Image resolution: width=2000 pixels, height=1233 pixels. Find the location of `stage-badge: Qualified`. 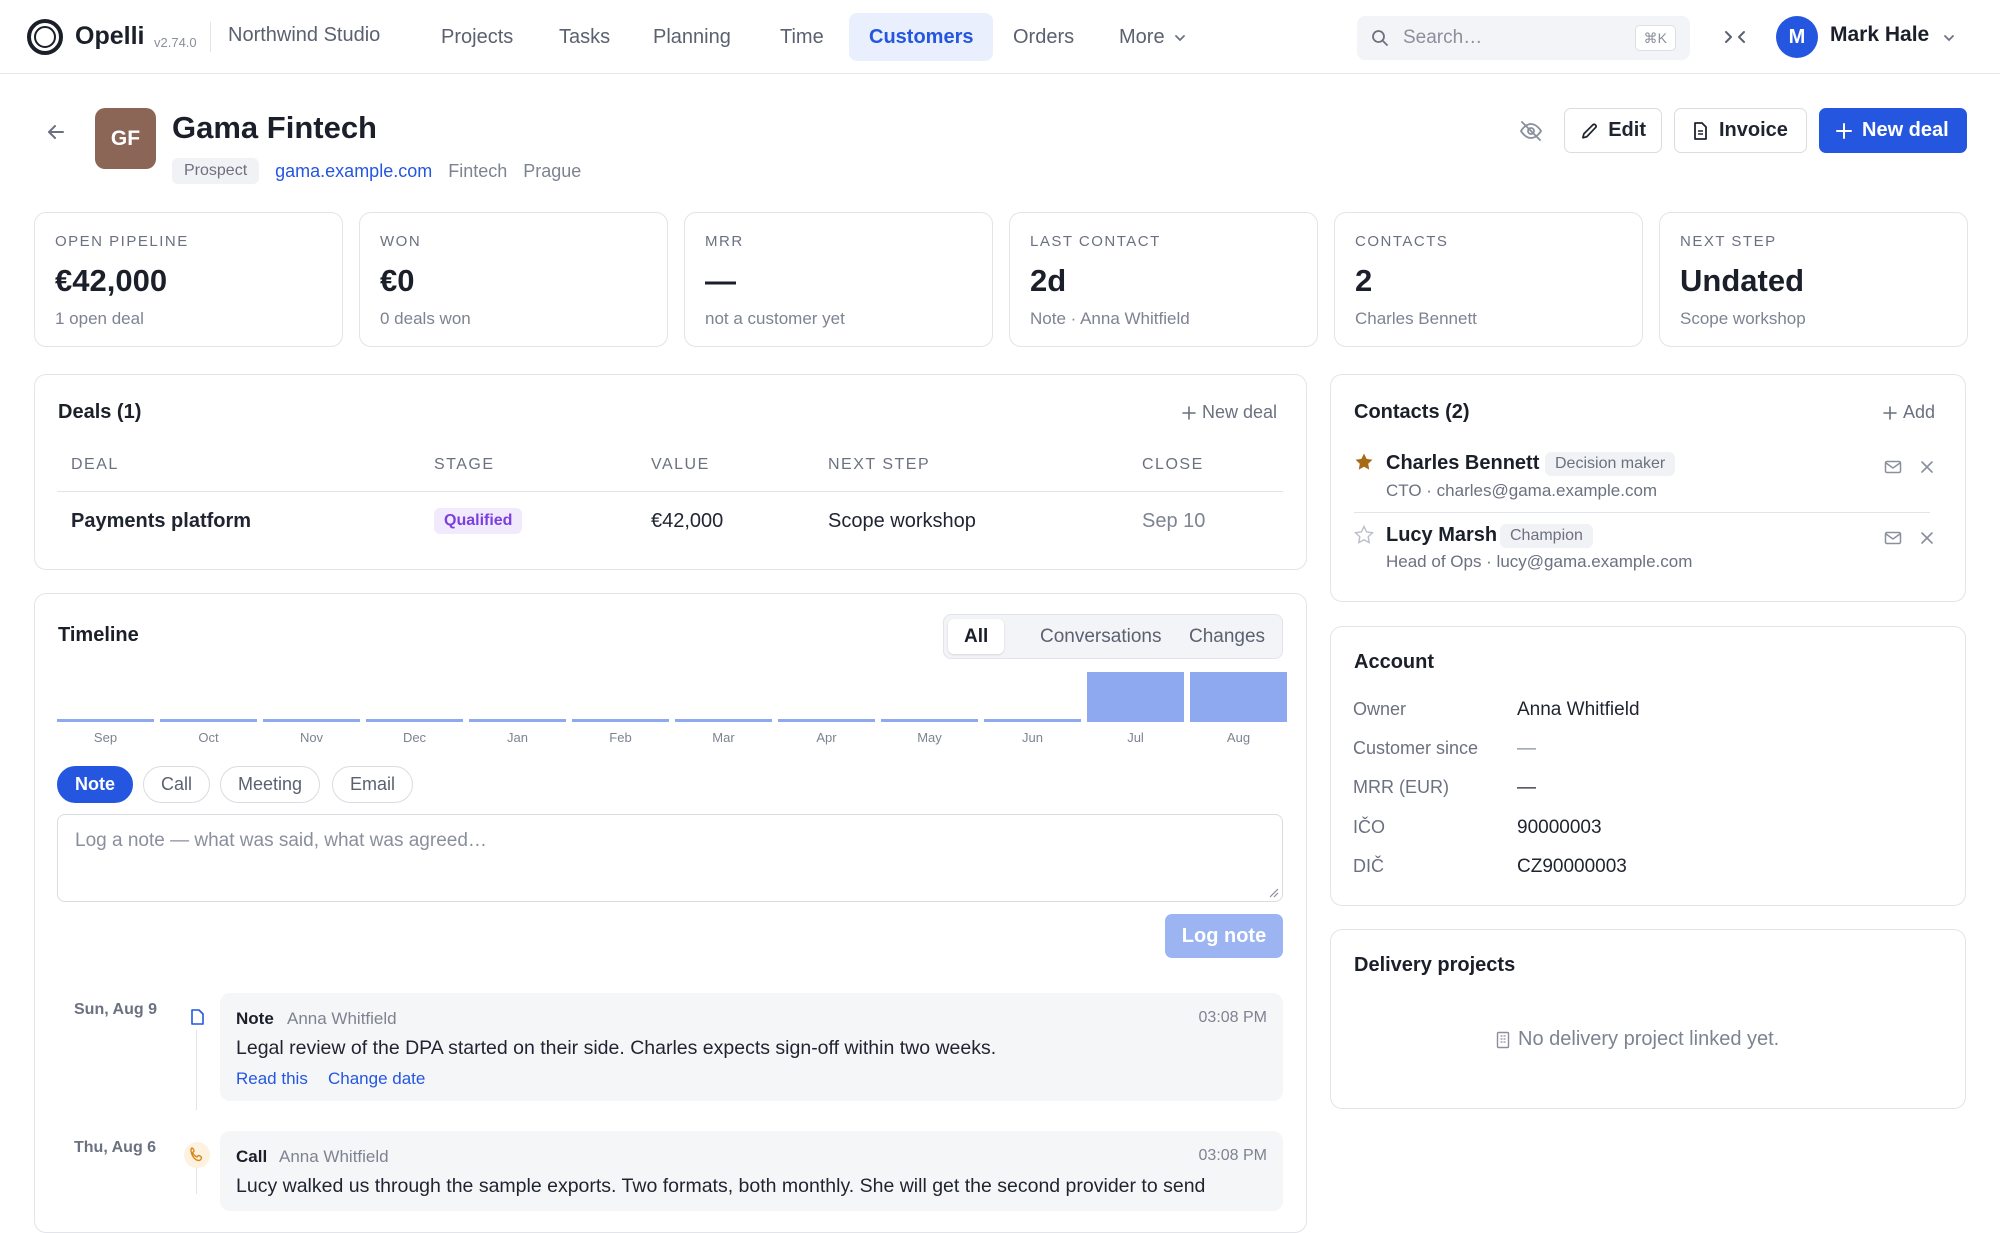

stage-badge: Qualified is located at coordinates (478, 521).